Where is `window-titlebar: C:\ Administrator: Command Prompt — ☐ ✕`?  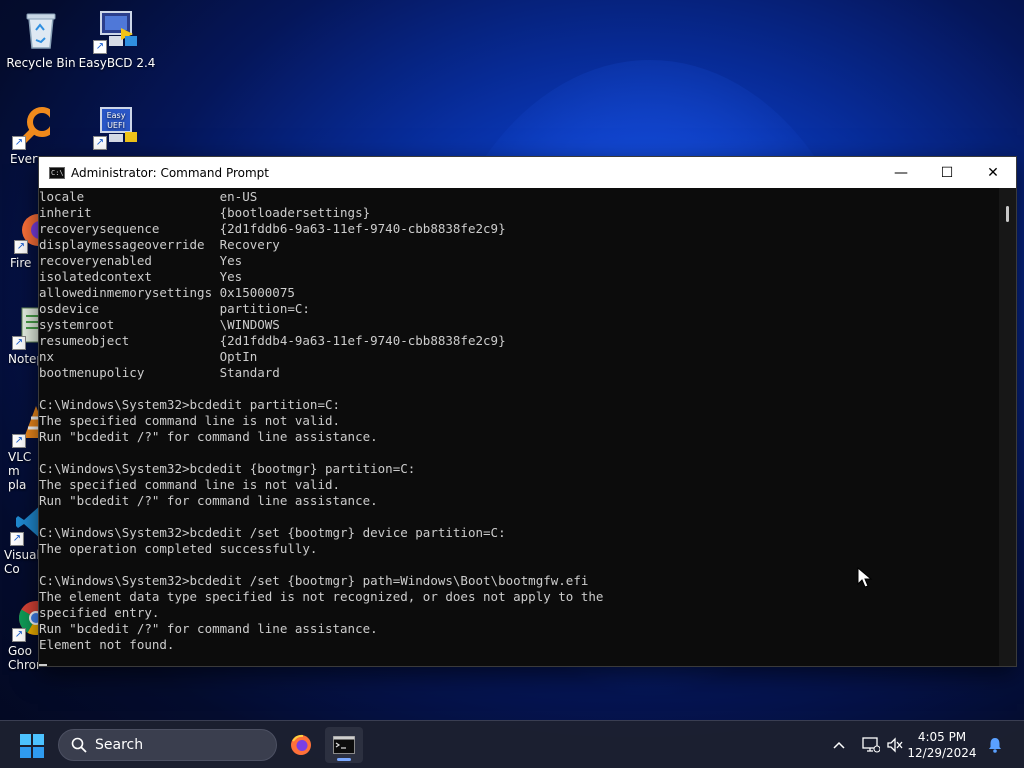
window-titlebar: C:\ Administrator: Command Prompt — ☐ ✕ is located at coordinates (527, 172).